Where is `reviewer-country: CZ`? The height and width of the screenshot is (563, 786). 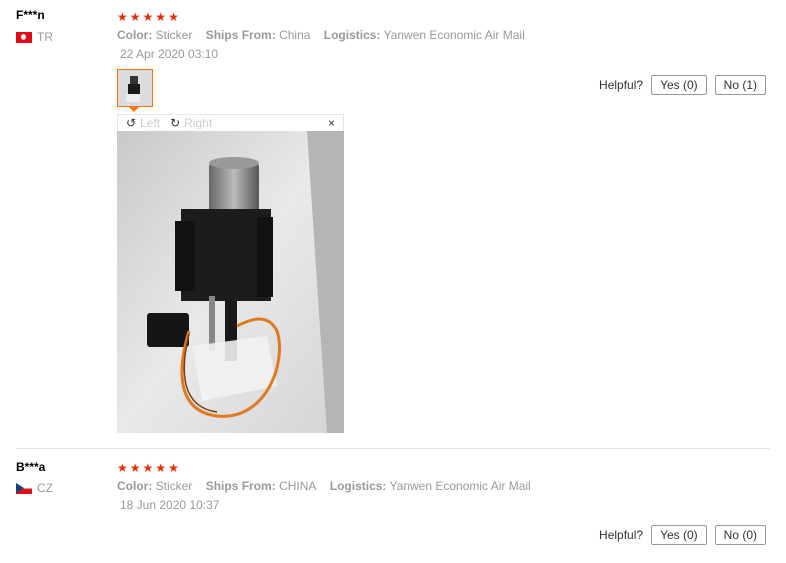 reviewer-country: CZ is located at coordinates (34, 488).